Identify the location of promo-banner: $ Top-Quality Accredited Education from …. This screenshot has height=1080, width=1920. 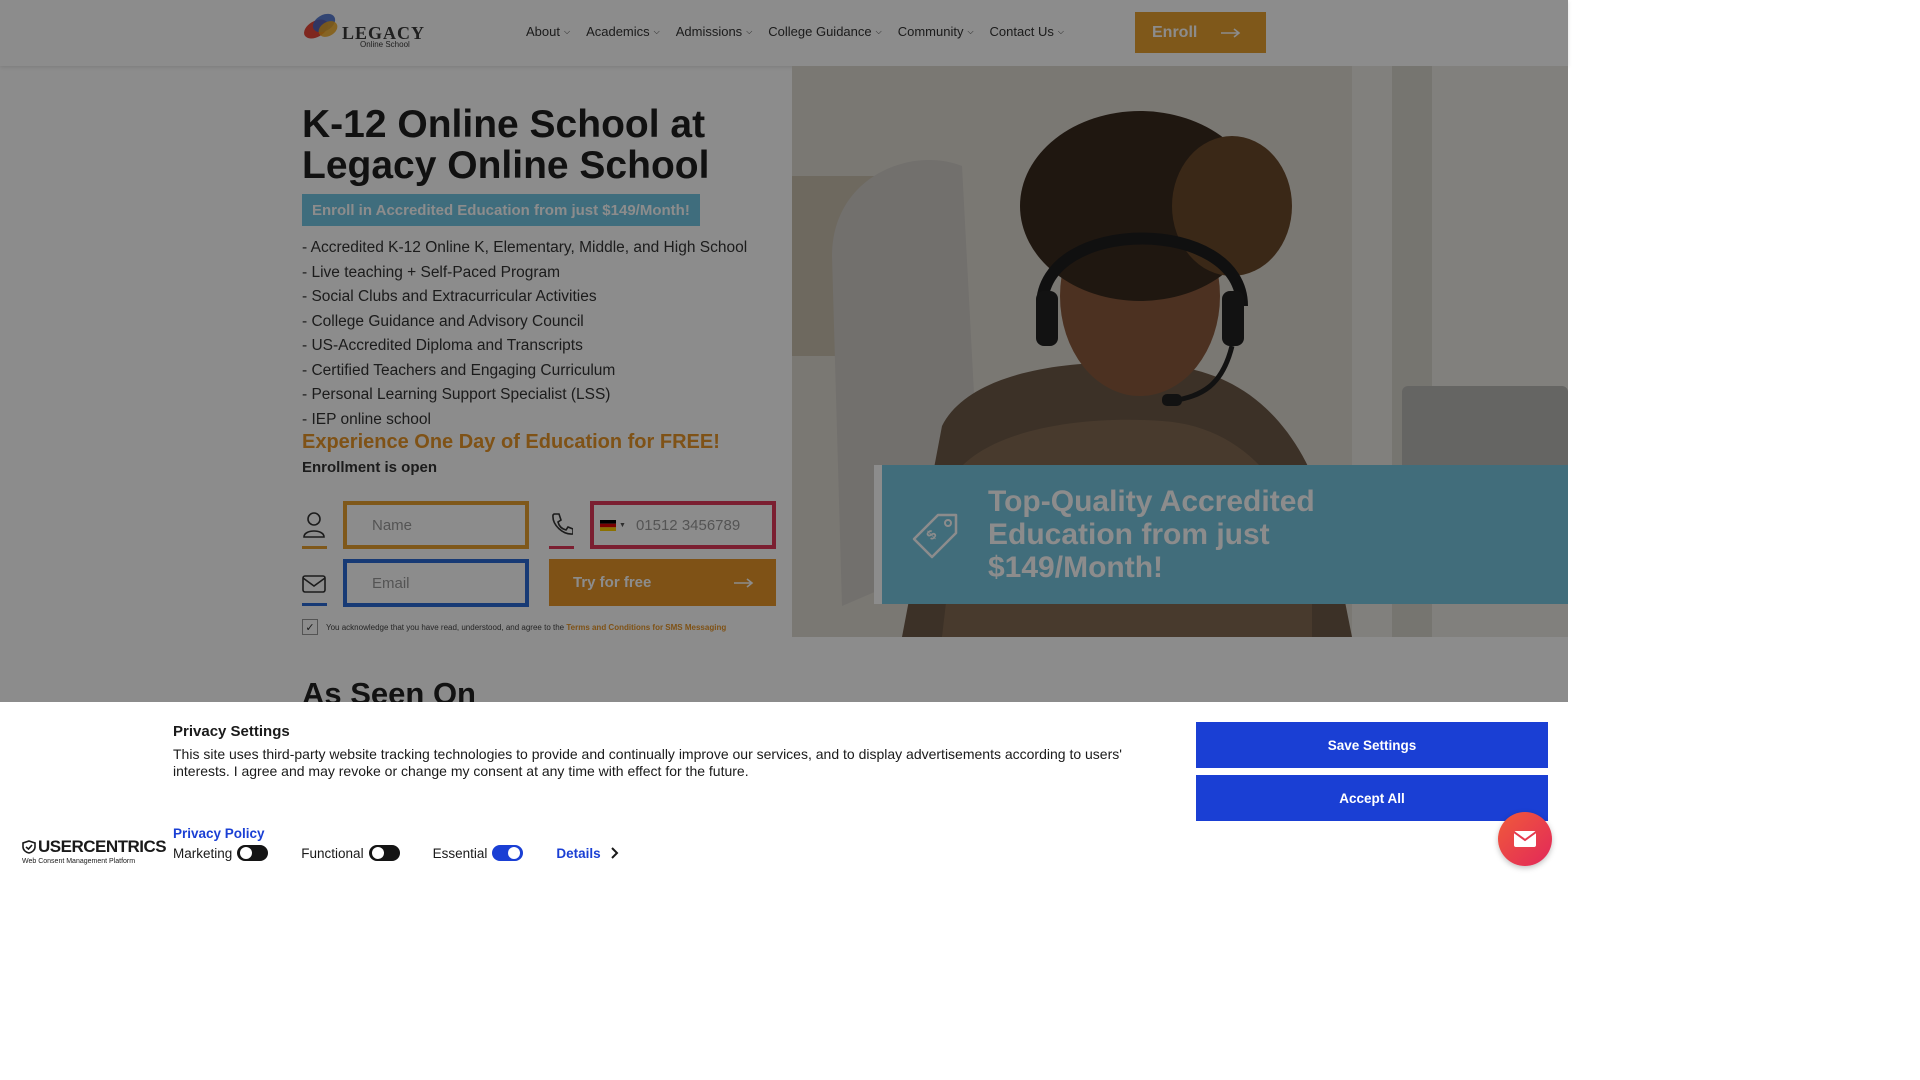
(1221, 534).